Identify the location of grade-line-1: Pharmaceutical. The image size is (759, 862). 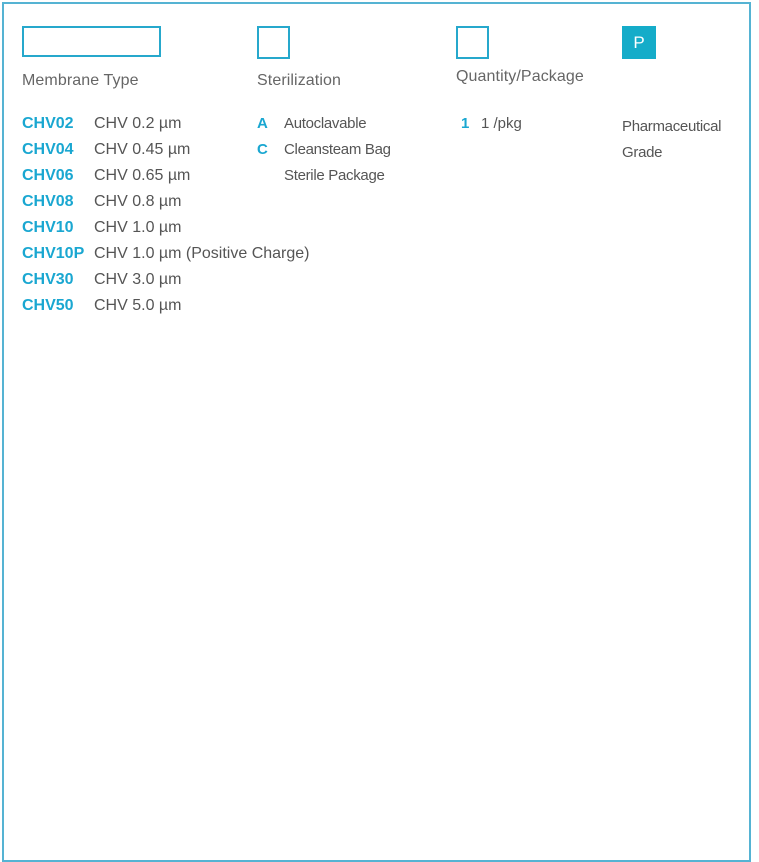
(672, 126).